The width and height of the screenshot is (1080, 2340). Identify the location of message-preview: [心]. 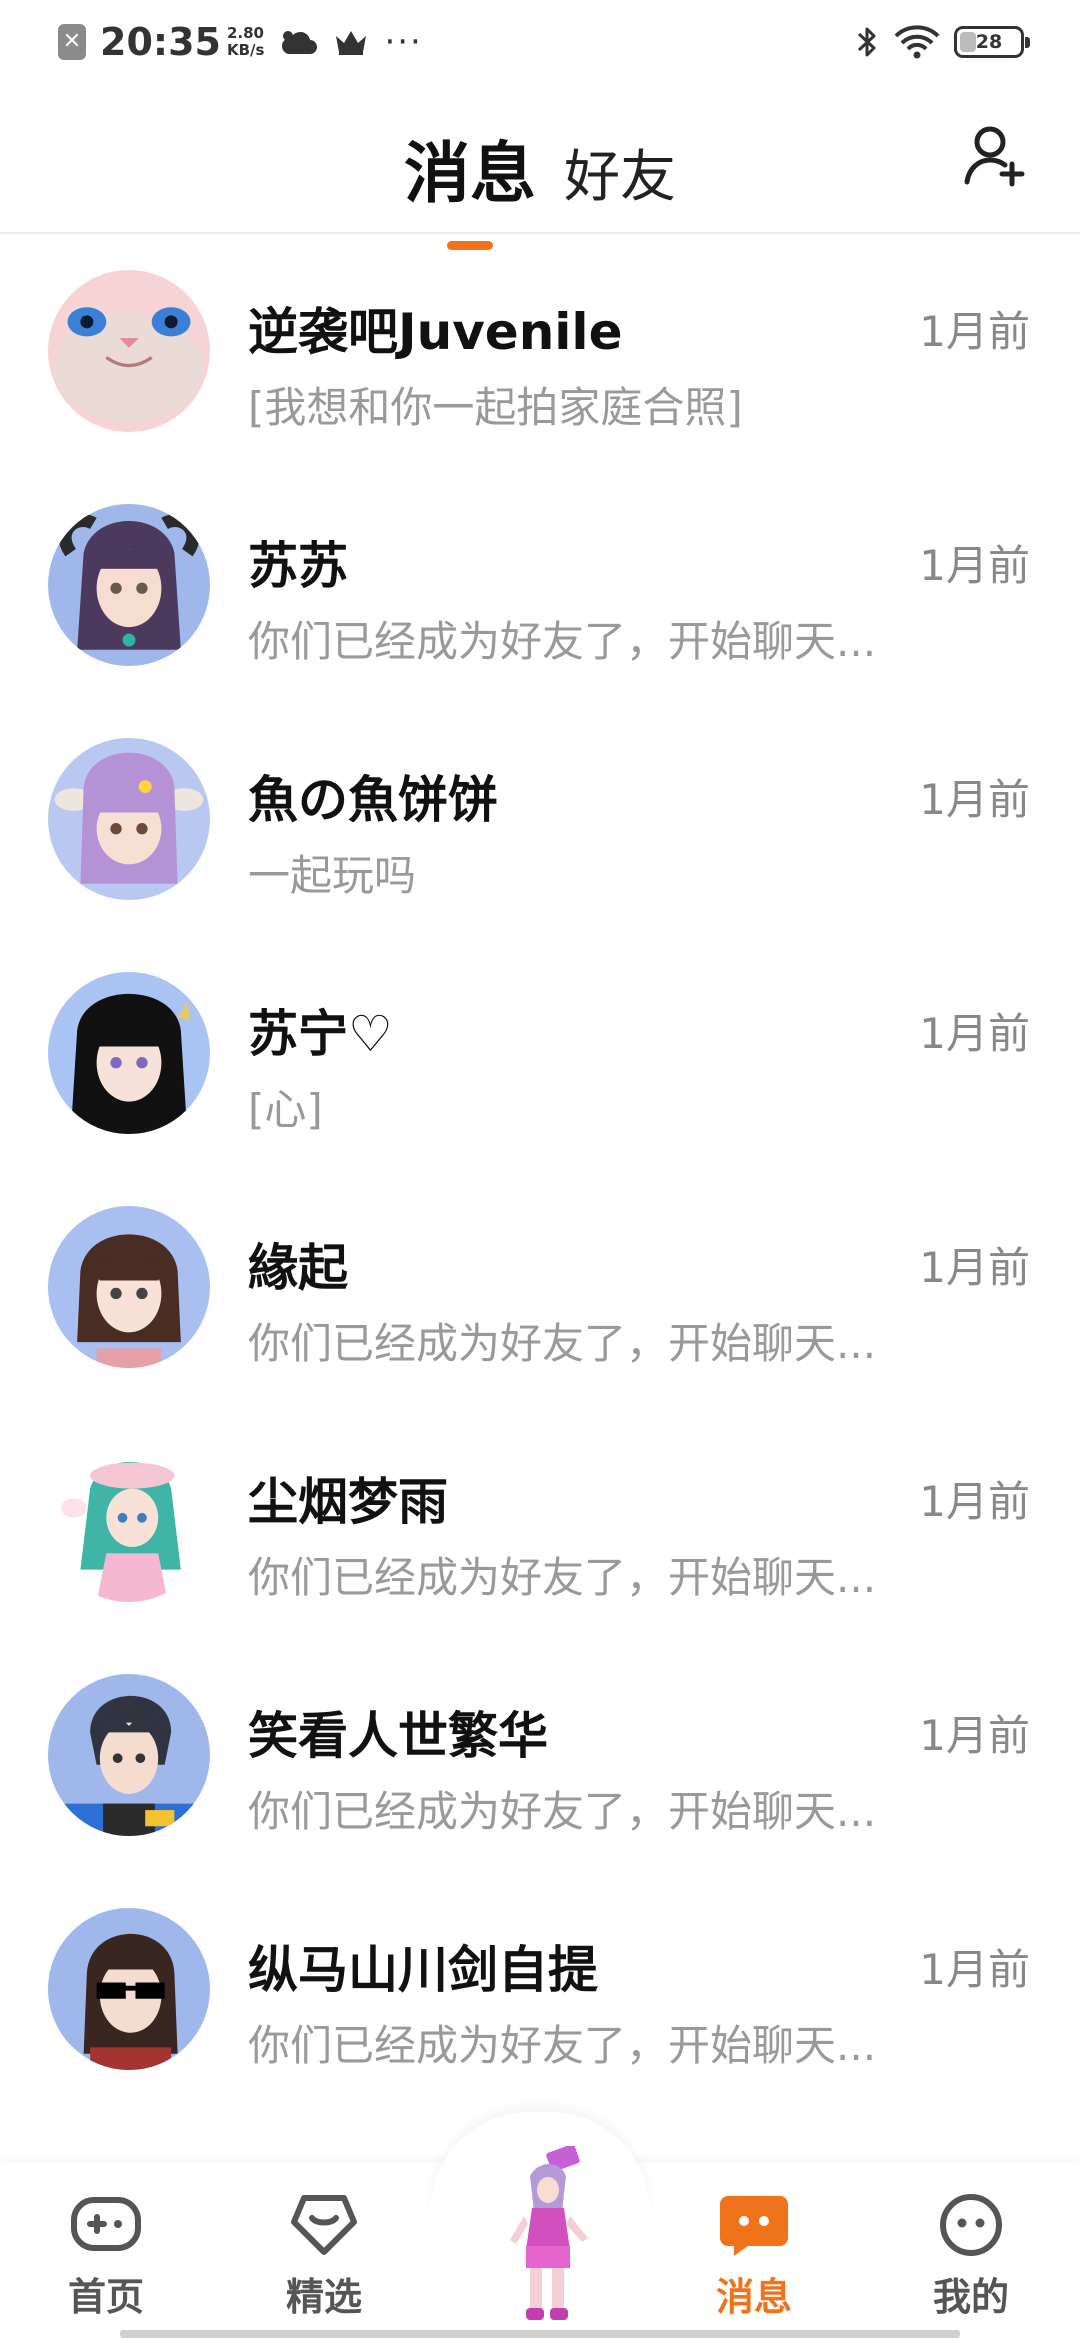
(285, 1109).